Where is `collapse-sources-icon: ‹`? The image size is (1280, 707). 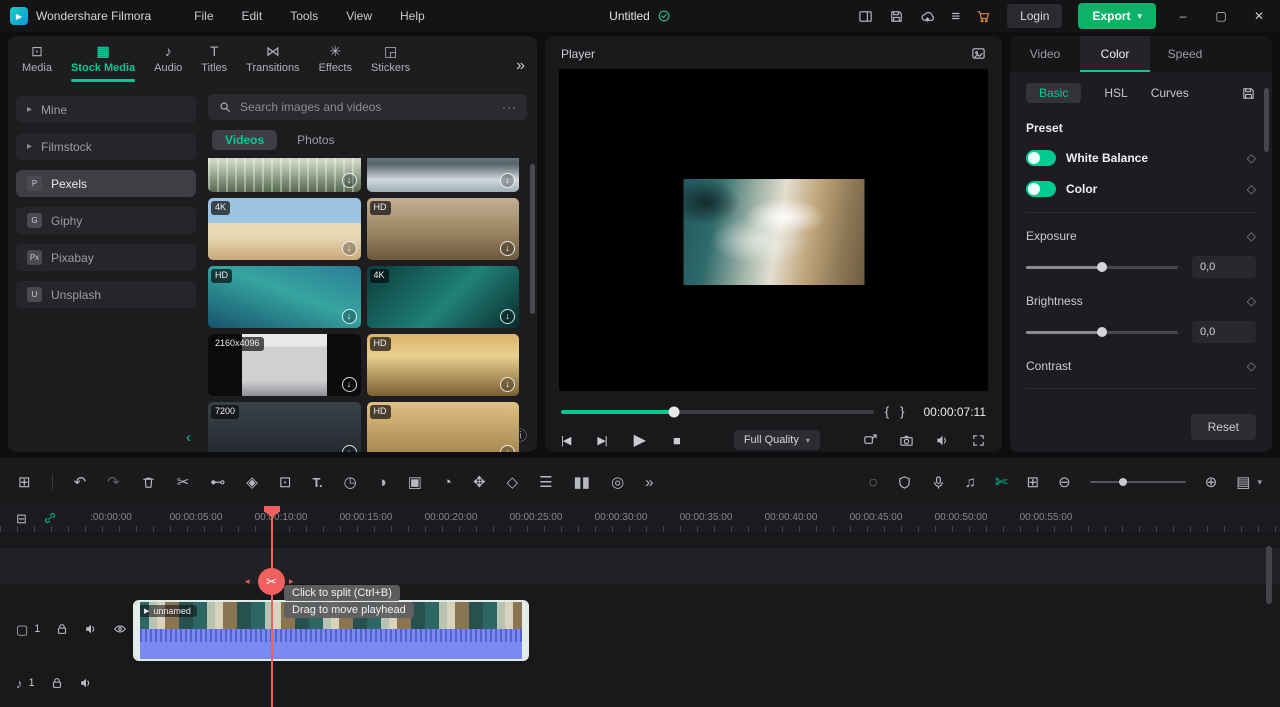
collapse-sources-icon: ‹ is located at coordinates (188, 437).